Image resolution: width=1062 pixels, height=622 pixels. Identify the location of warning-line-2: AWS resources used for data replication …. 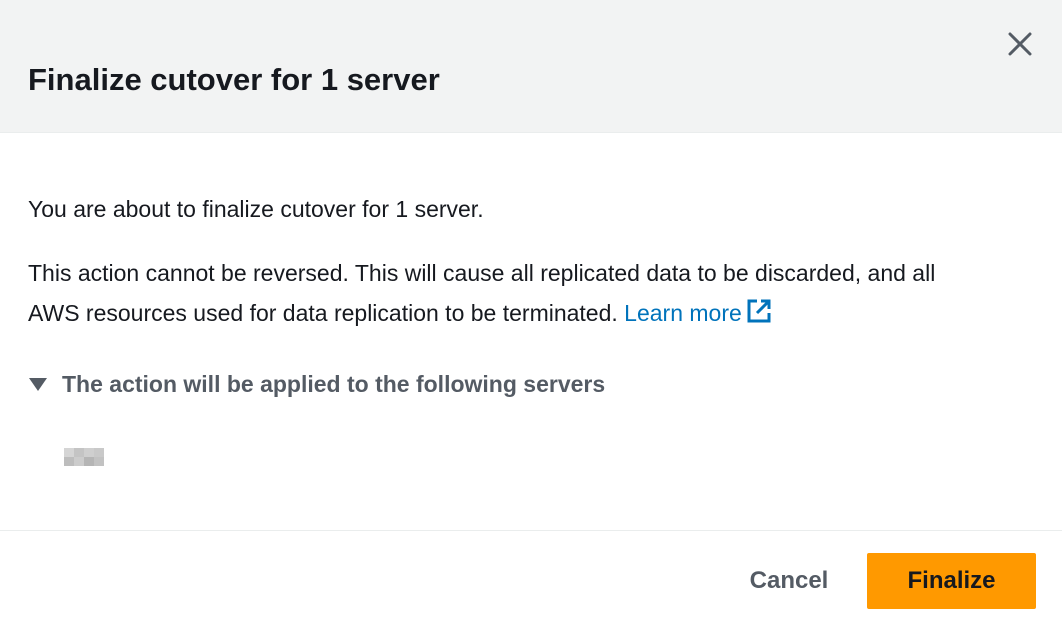
(323, 313).